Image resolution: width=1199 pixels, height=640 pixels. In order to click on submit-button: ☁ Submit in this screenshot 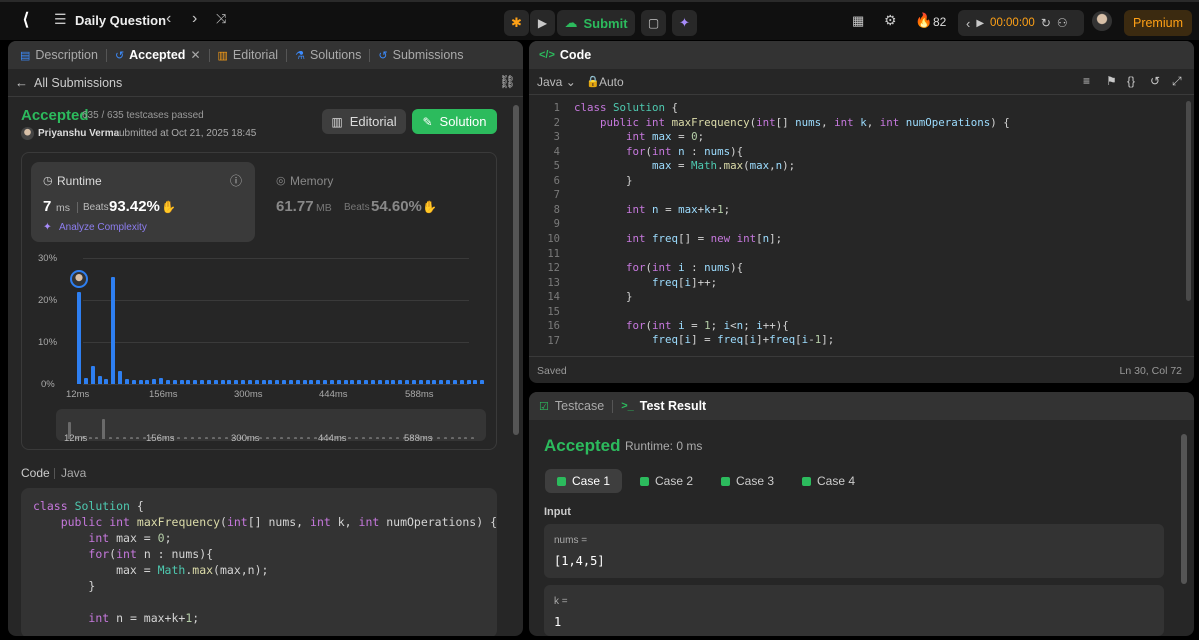, I will do `click(596, 23)`.